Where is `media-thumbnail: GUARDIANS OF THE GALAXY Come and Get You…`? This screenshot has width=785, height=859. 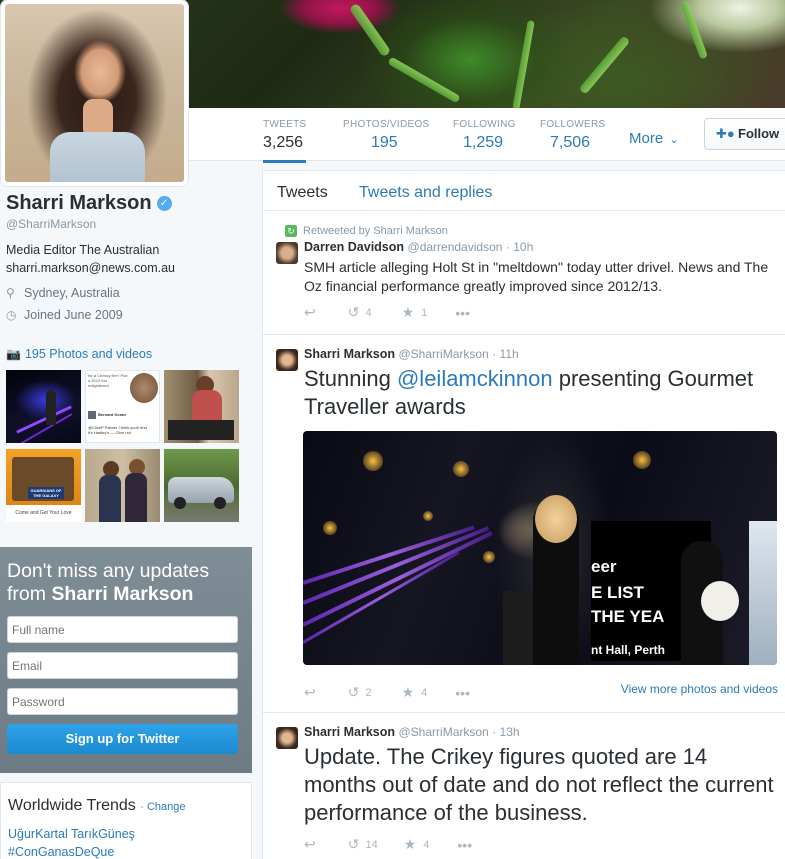
media-thumbnail: GUARDIANS OF THE GALAXY Come and Get You… is located at coordinates (43, 485).